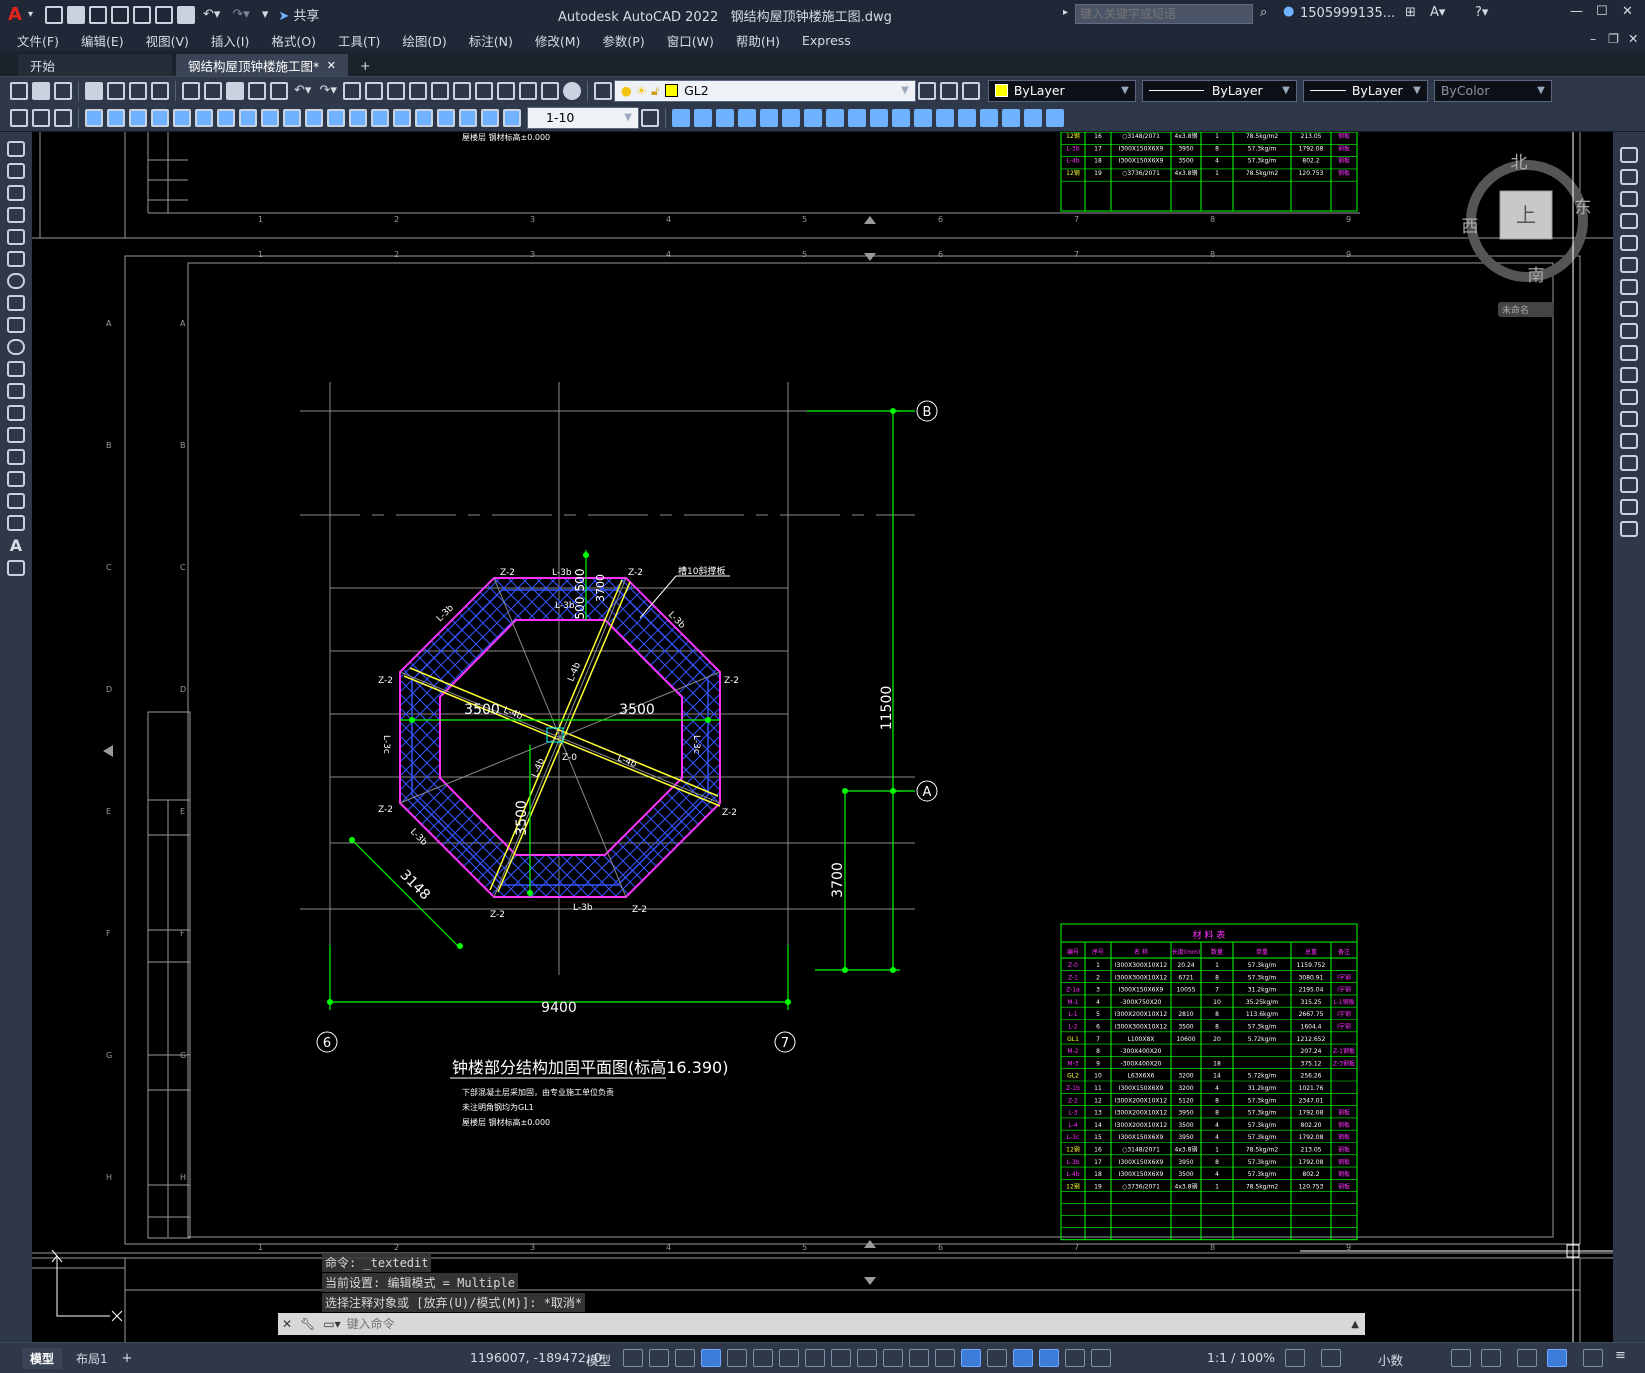  What do you see at coordinates (841, 1358) in the screenshot?
I see `object-snap-icon` at bounding box center [841, 1358].